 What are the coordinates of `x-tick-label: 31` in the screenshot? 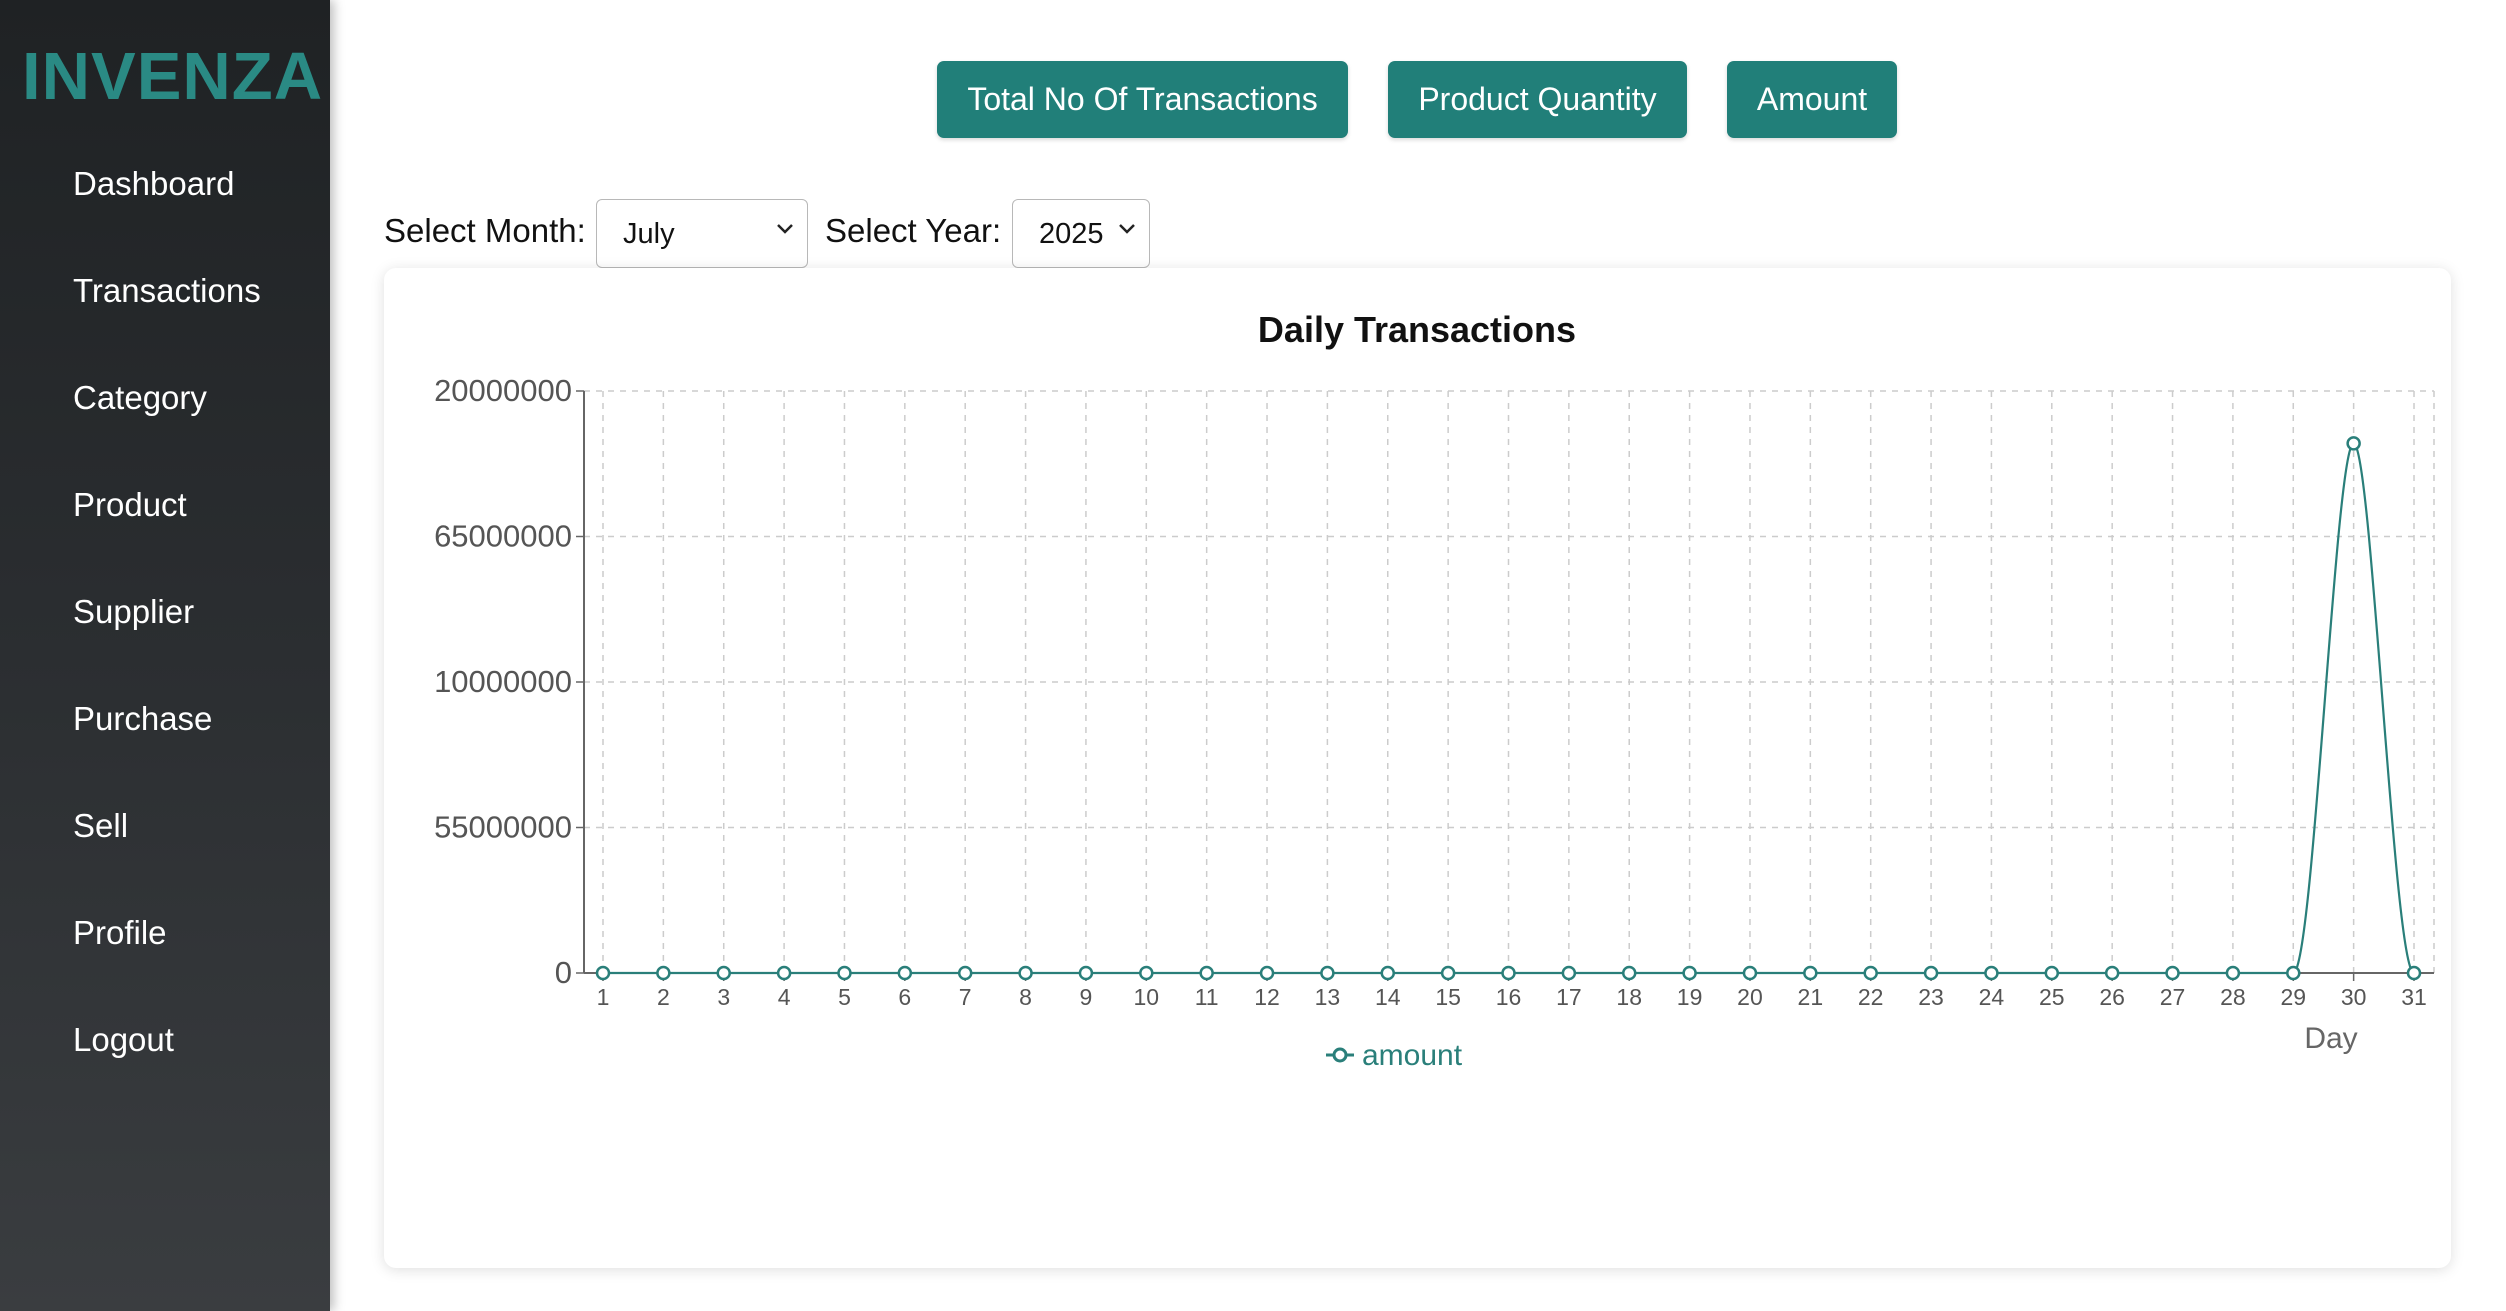 It's located at (2414, 997).